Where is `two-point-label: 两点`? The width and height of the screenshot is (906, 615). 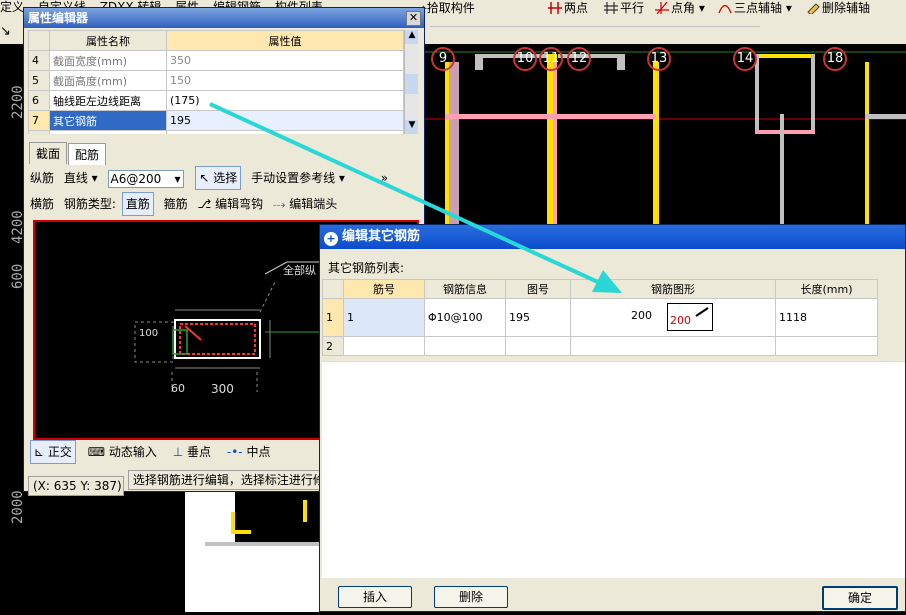 two-point-label: 两点 is located at coordinates (576, 8).